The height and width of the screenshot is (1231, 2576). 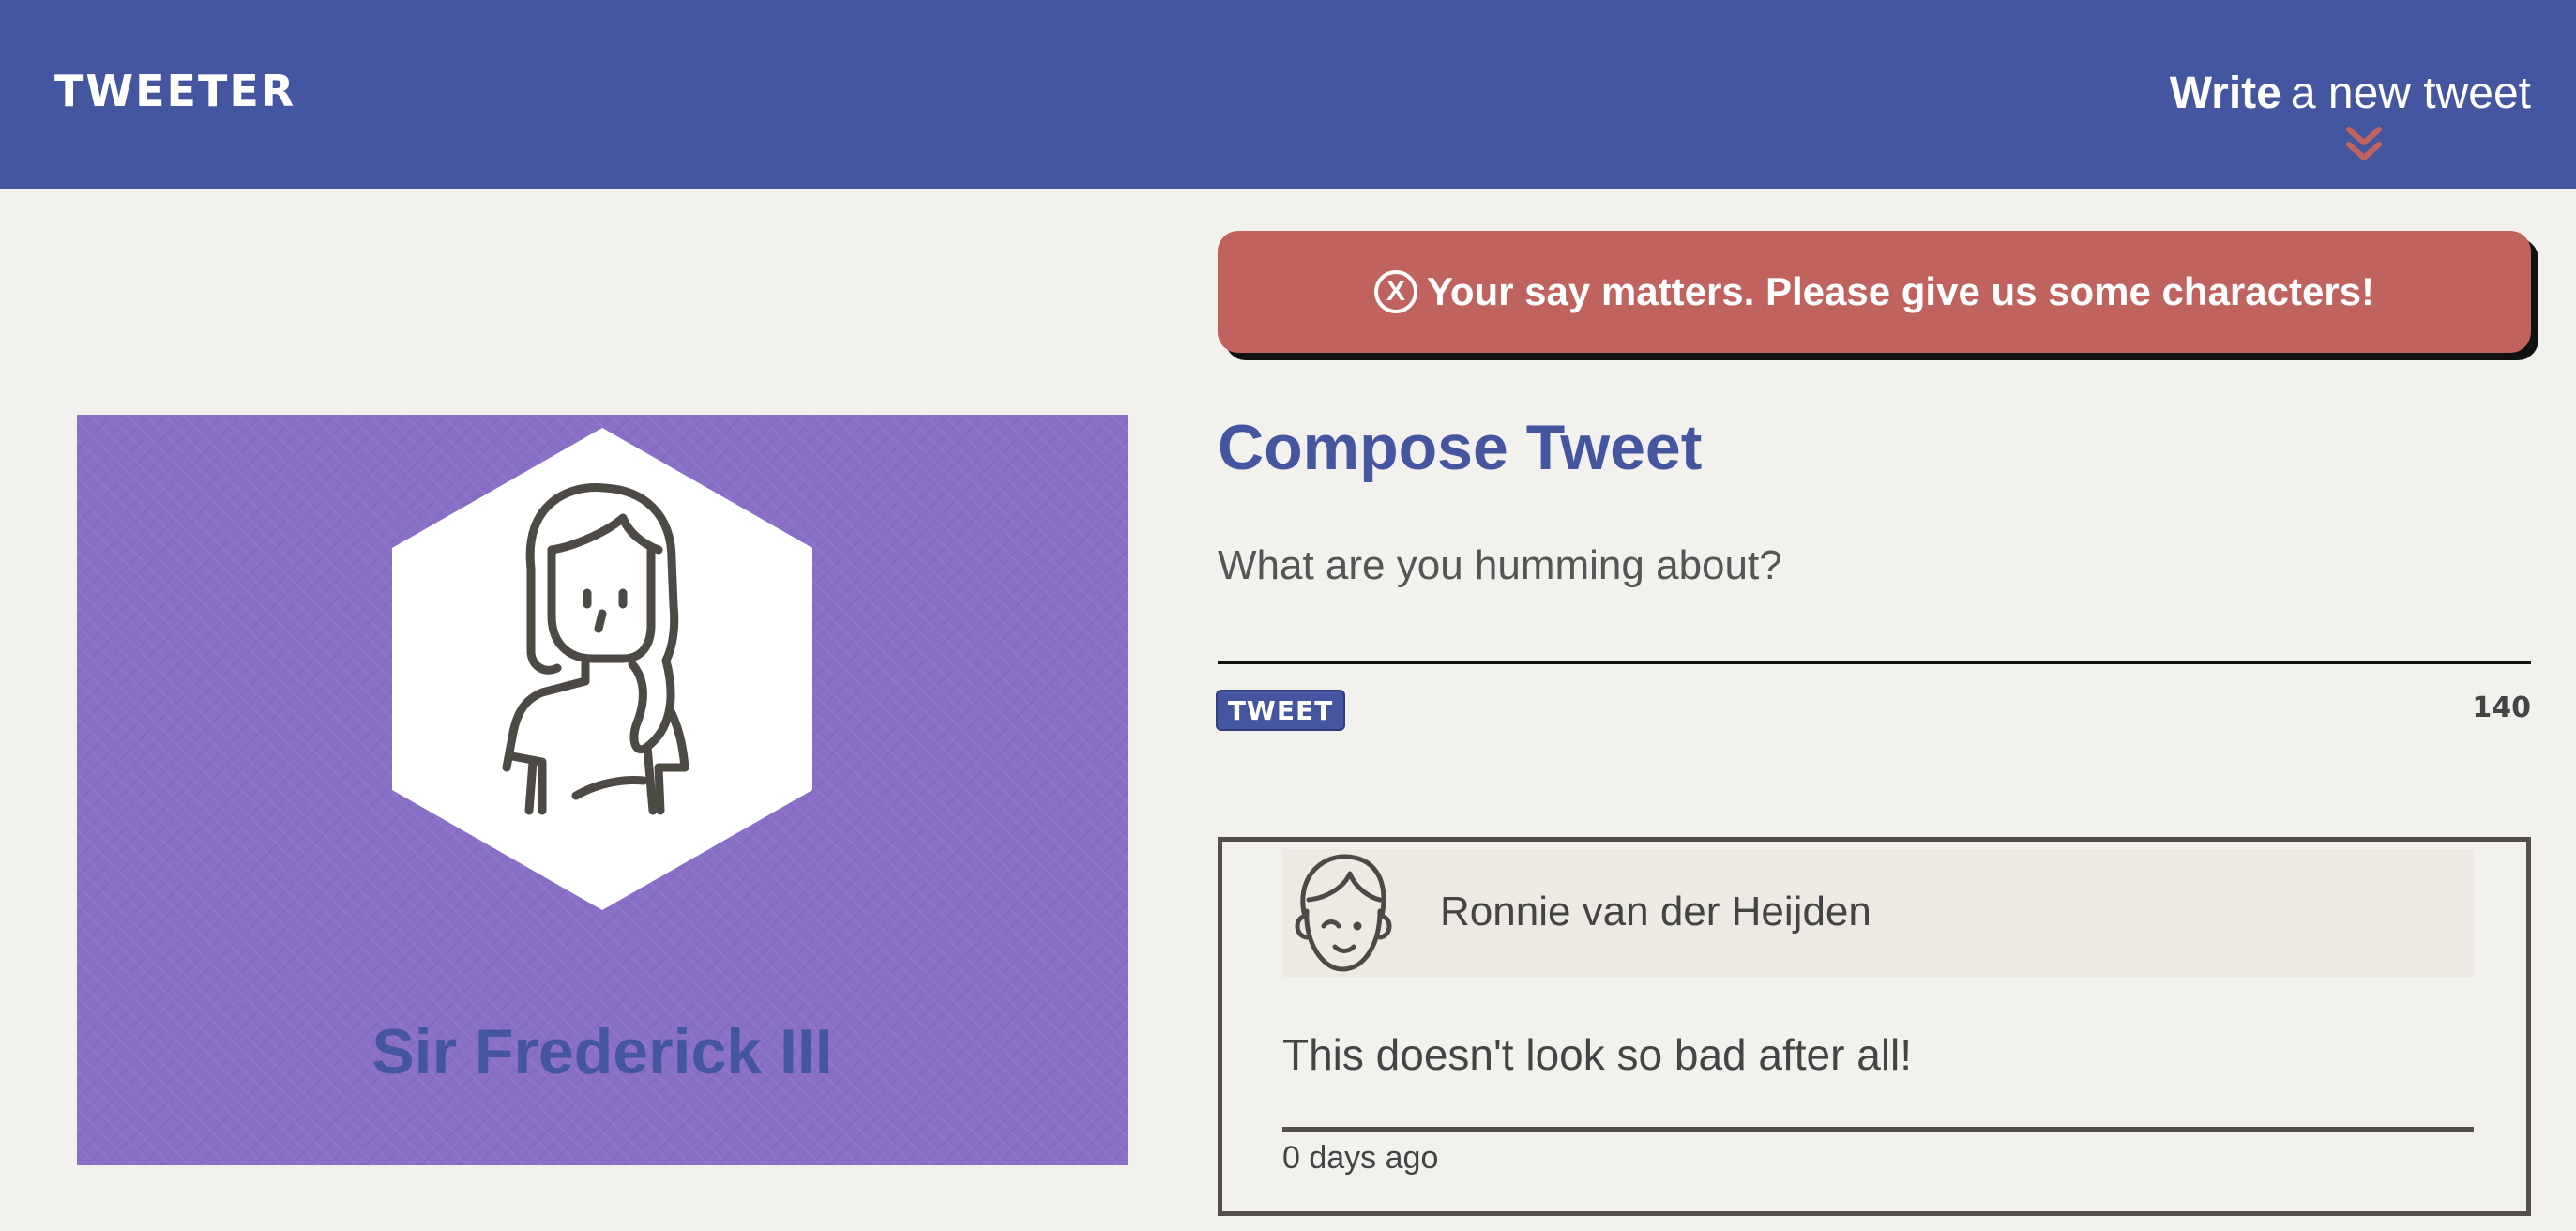 I want to click on write-new-tweet-link: Write a new tweet, so click(x=2350, y=94).